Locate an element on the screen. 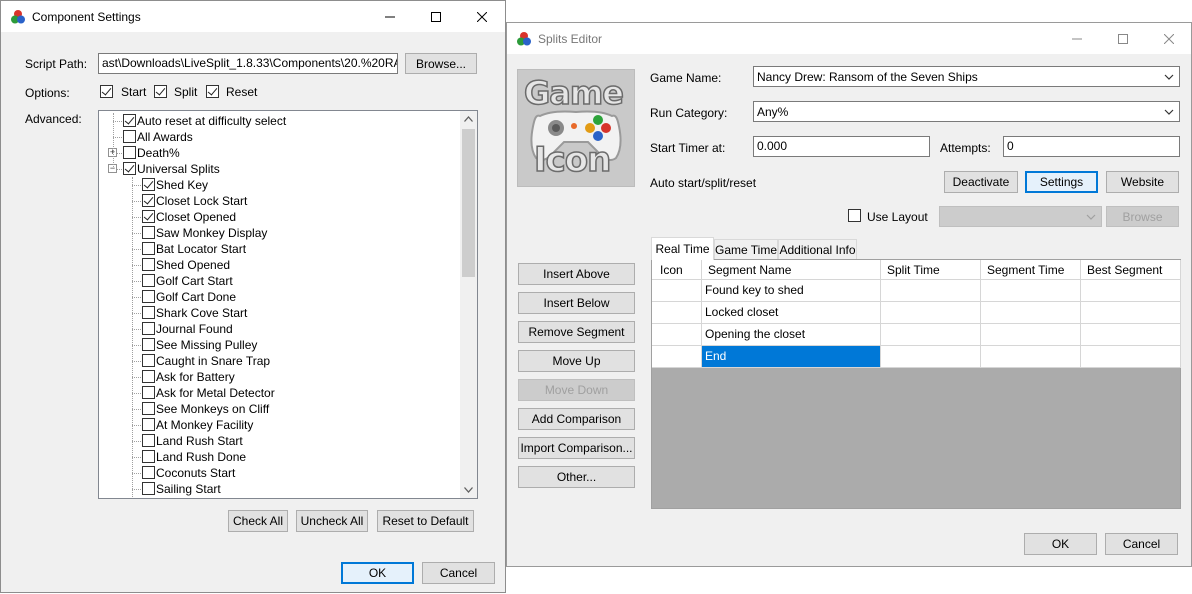 This screenshot has width=1192, height=594. option-split: Split is located at coordinates (179, 92).